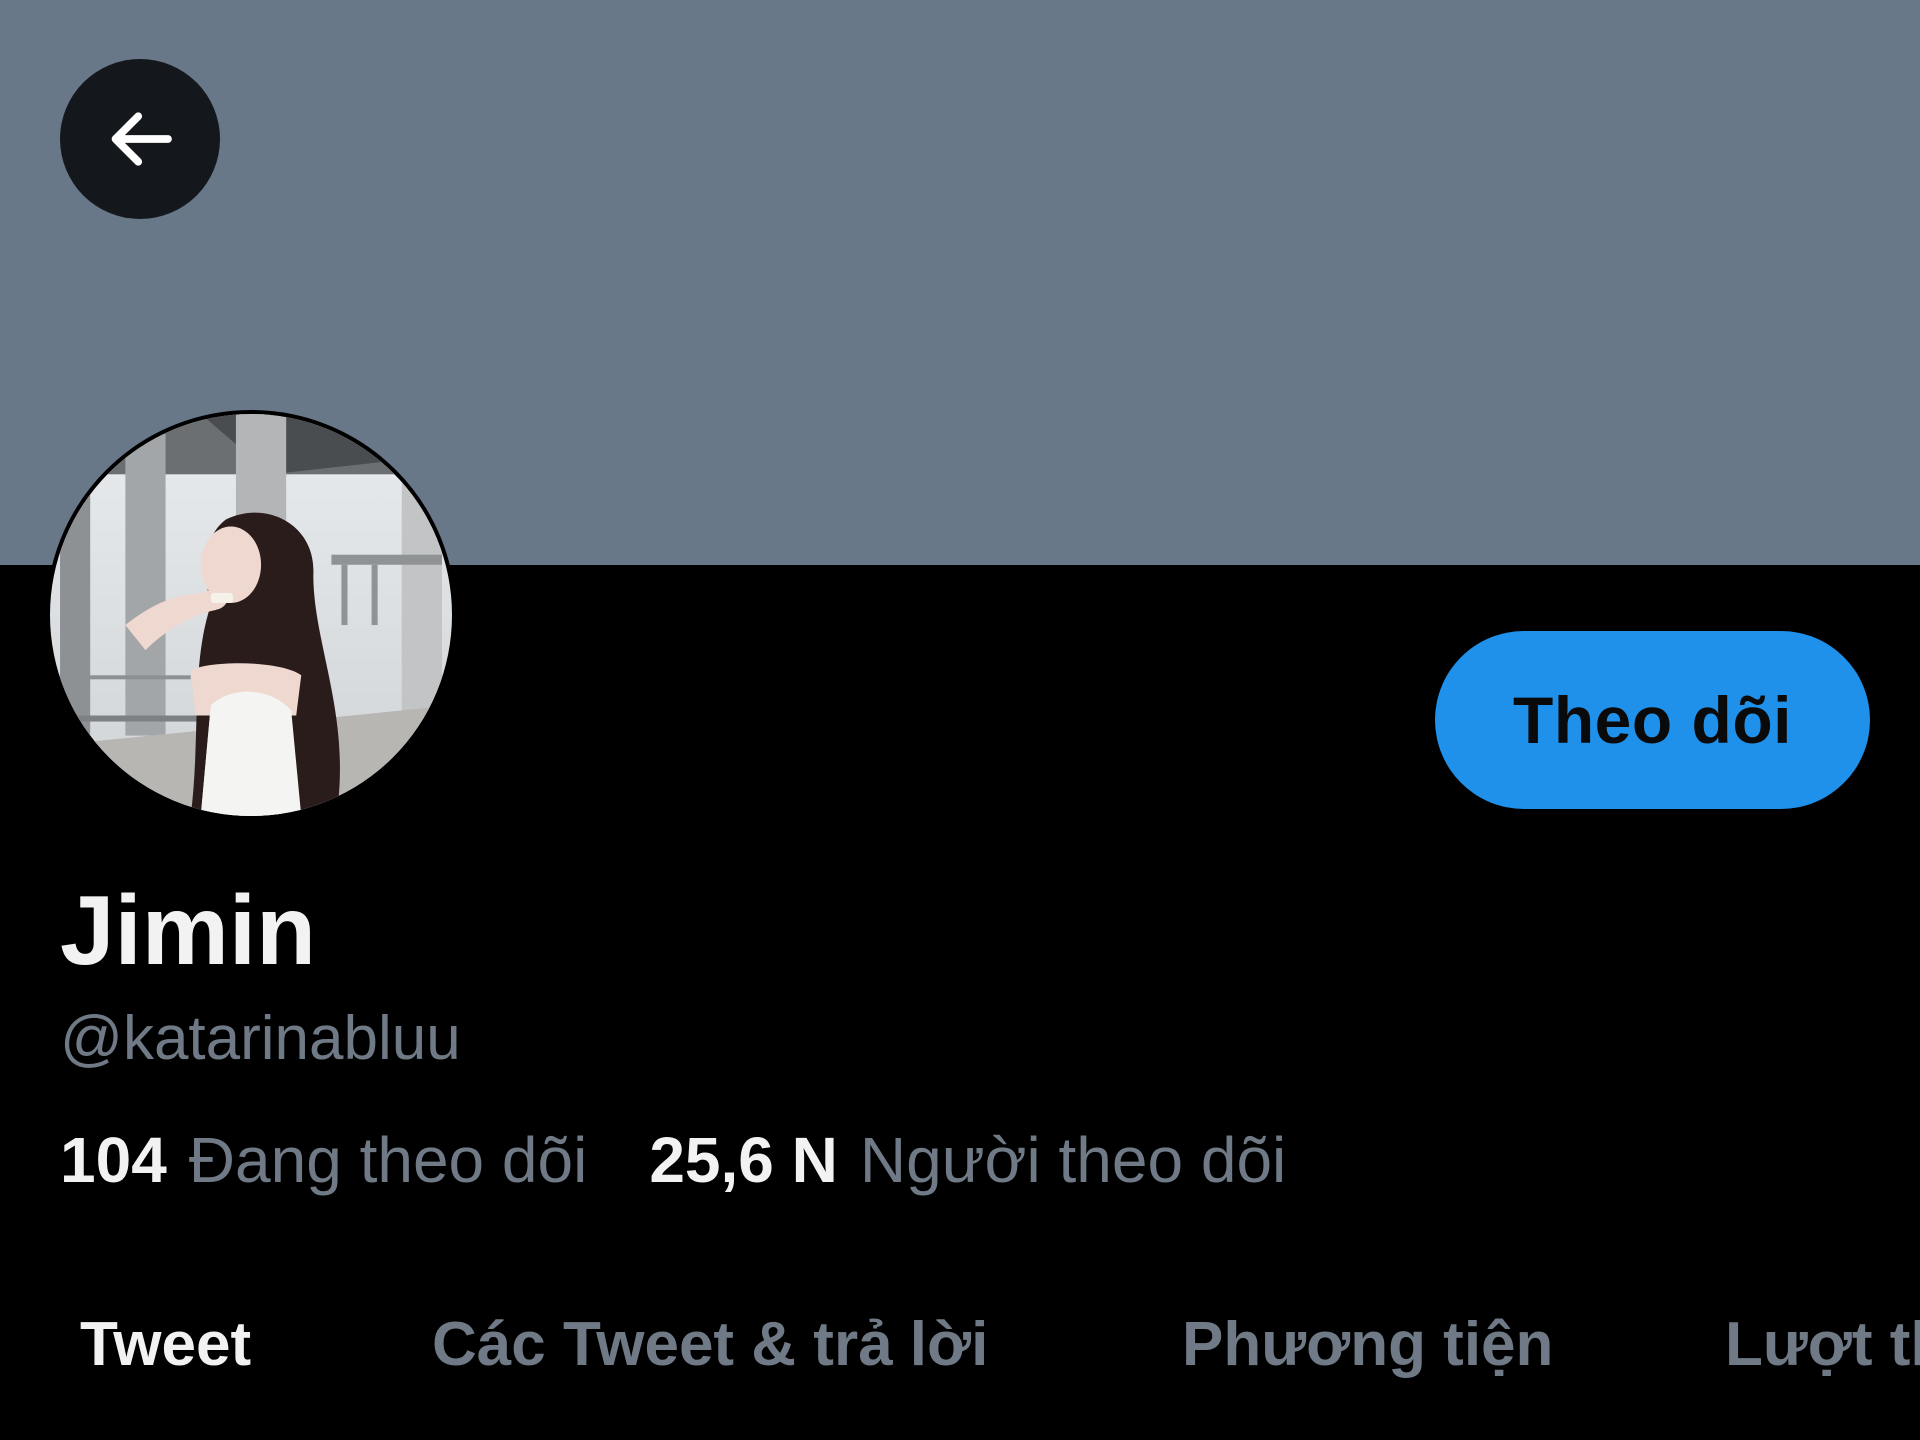 Image resolution: width=1920 pixels, height=1440 pixels. I want to click on following-count: 104, so click(113, 1160).